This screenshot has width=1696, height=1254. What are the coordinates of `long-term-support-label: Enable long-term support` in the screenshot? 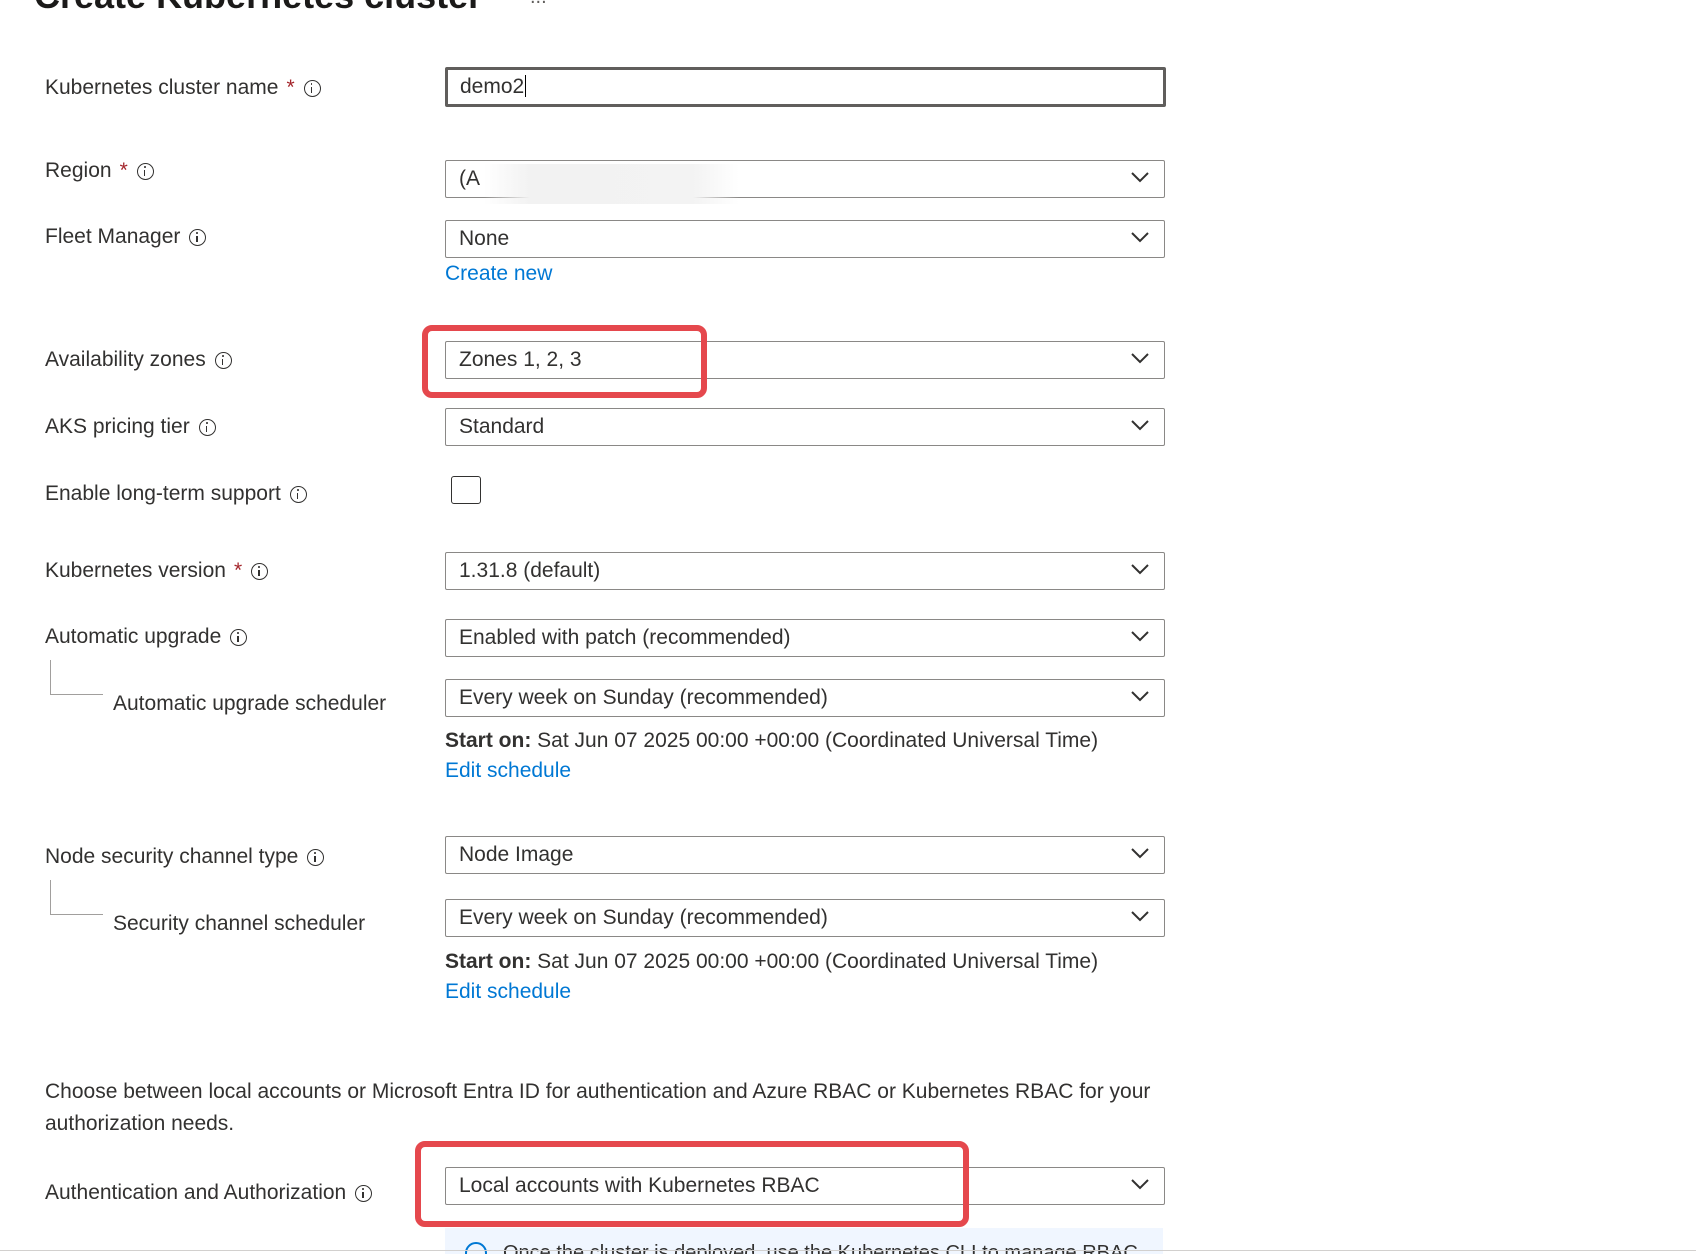 It's located at (176, 494).